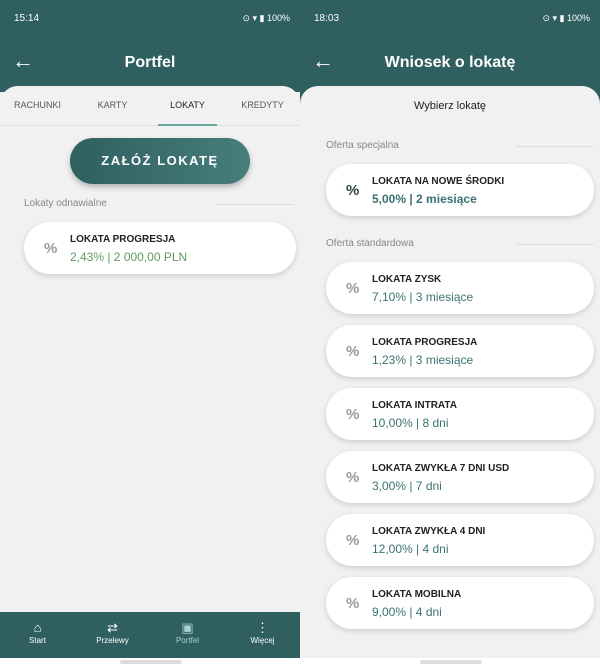  I want to click on page-title: Portfel, so click(150, 62).